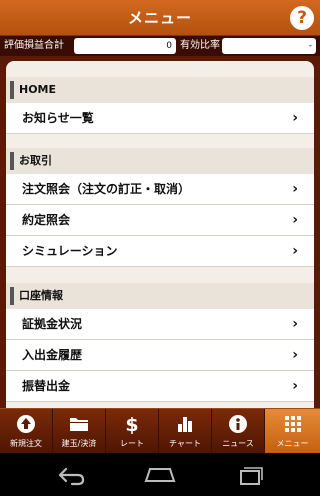  I want to click on tab-news: ニュース, so click(238, 431).